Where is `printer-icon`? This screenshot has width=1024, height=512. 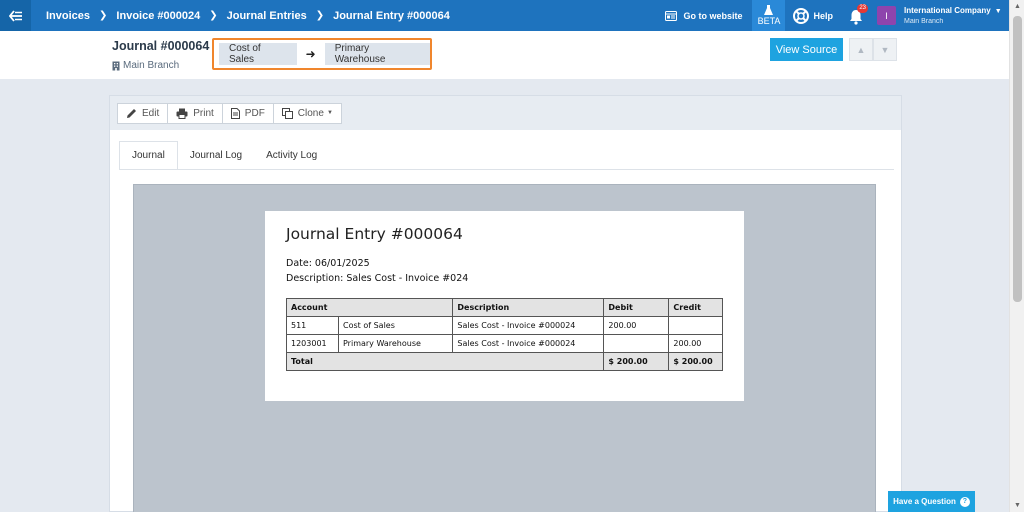 printer-icon is located at coordinates (182, 113).